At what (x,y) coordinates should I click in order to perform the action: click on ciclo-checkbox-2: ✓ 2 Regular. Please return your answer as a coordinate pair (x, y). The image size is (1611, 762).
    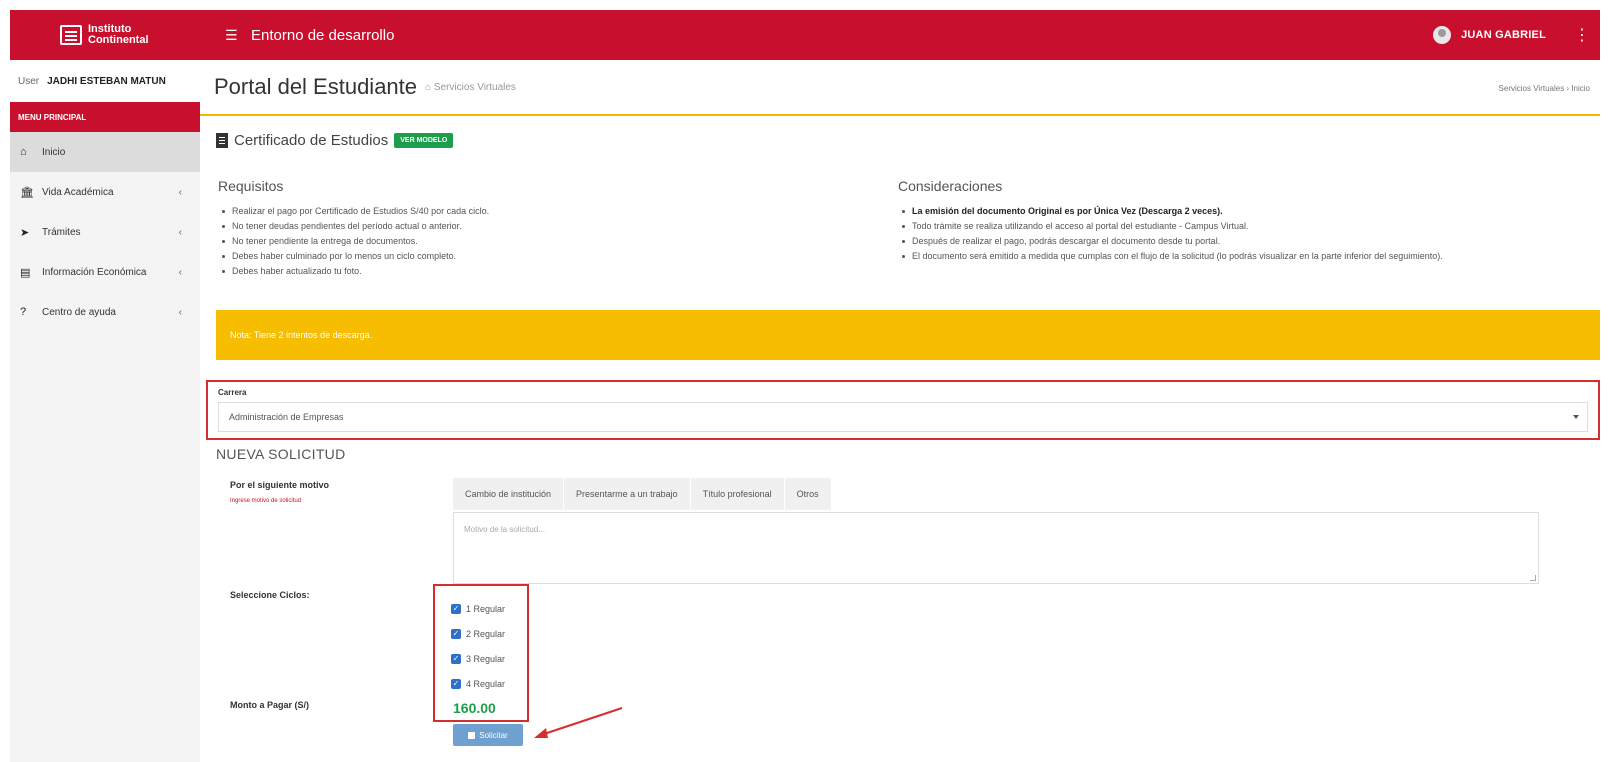
    Looking at the image, I should click on (489, 633).